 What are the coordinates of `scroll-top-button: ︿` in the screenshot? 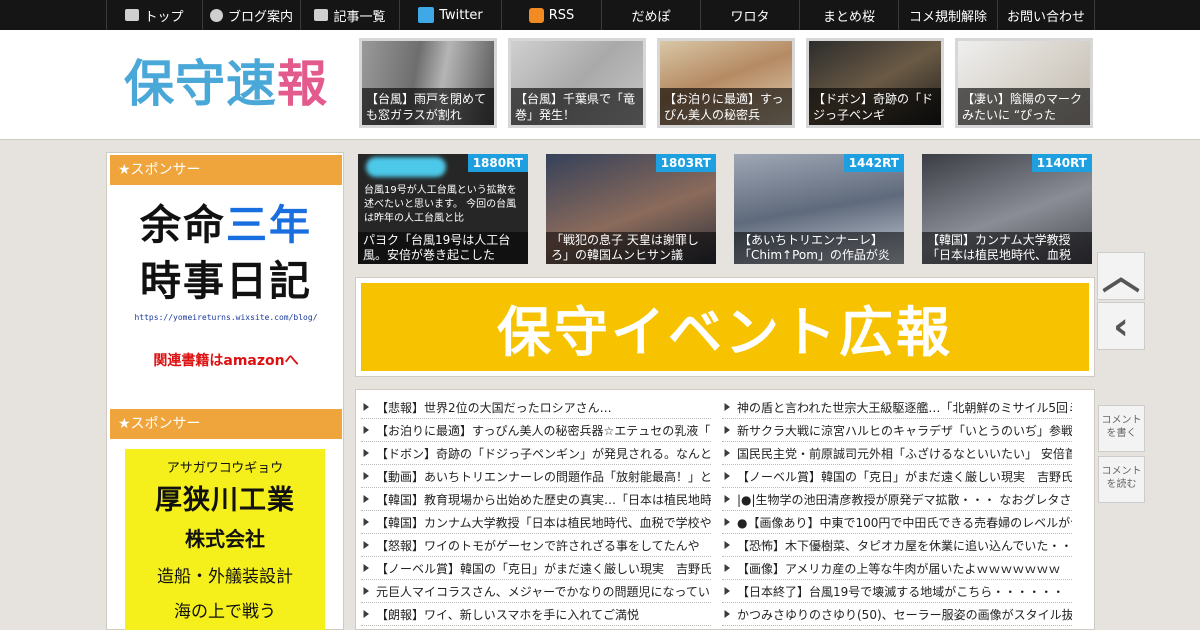 It's located at (1121, 276).